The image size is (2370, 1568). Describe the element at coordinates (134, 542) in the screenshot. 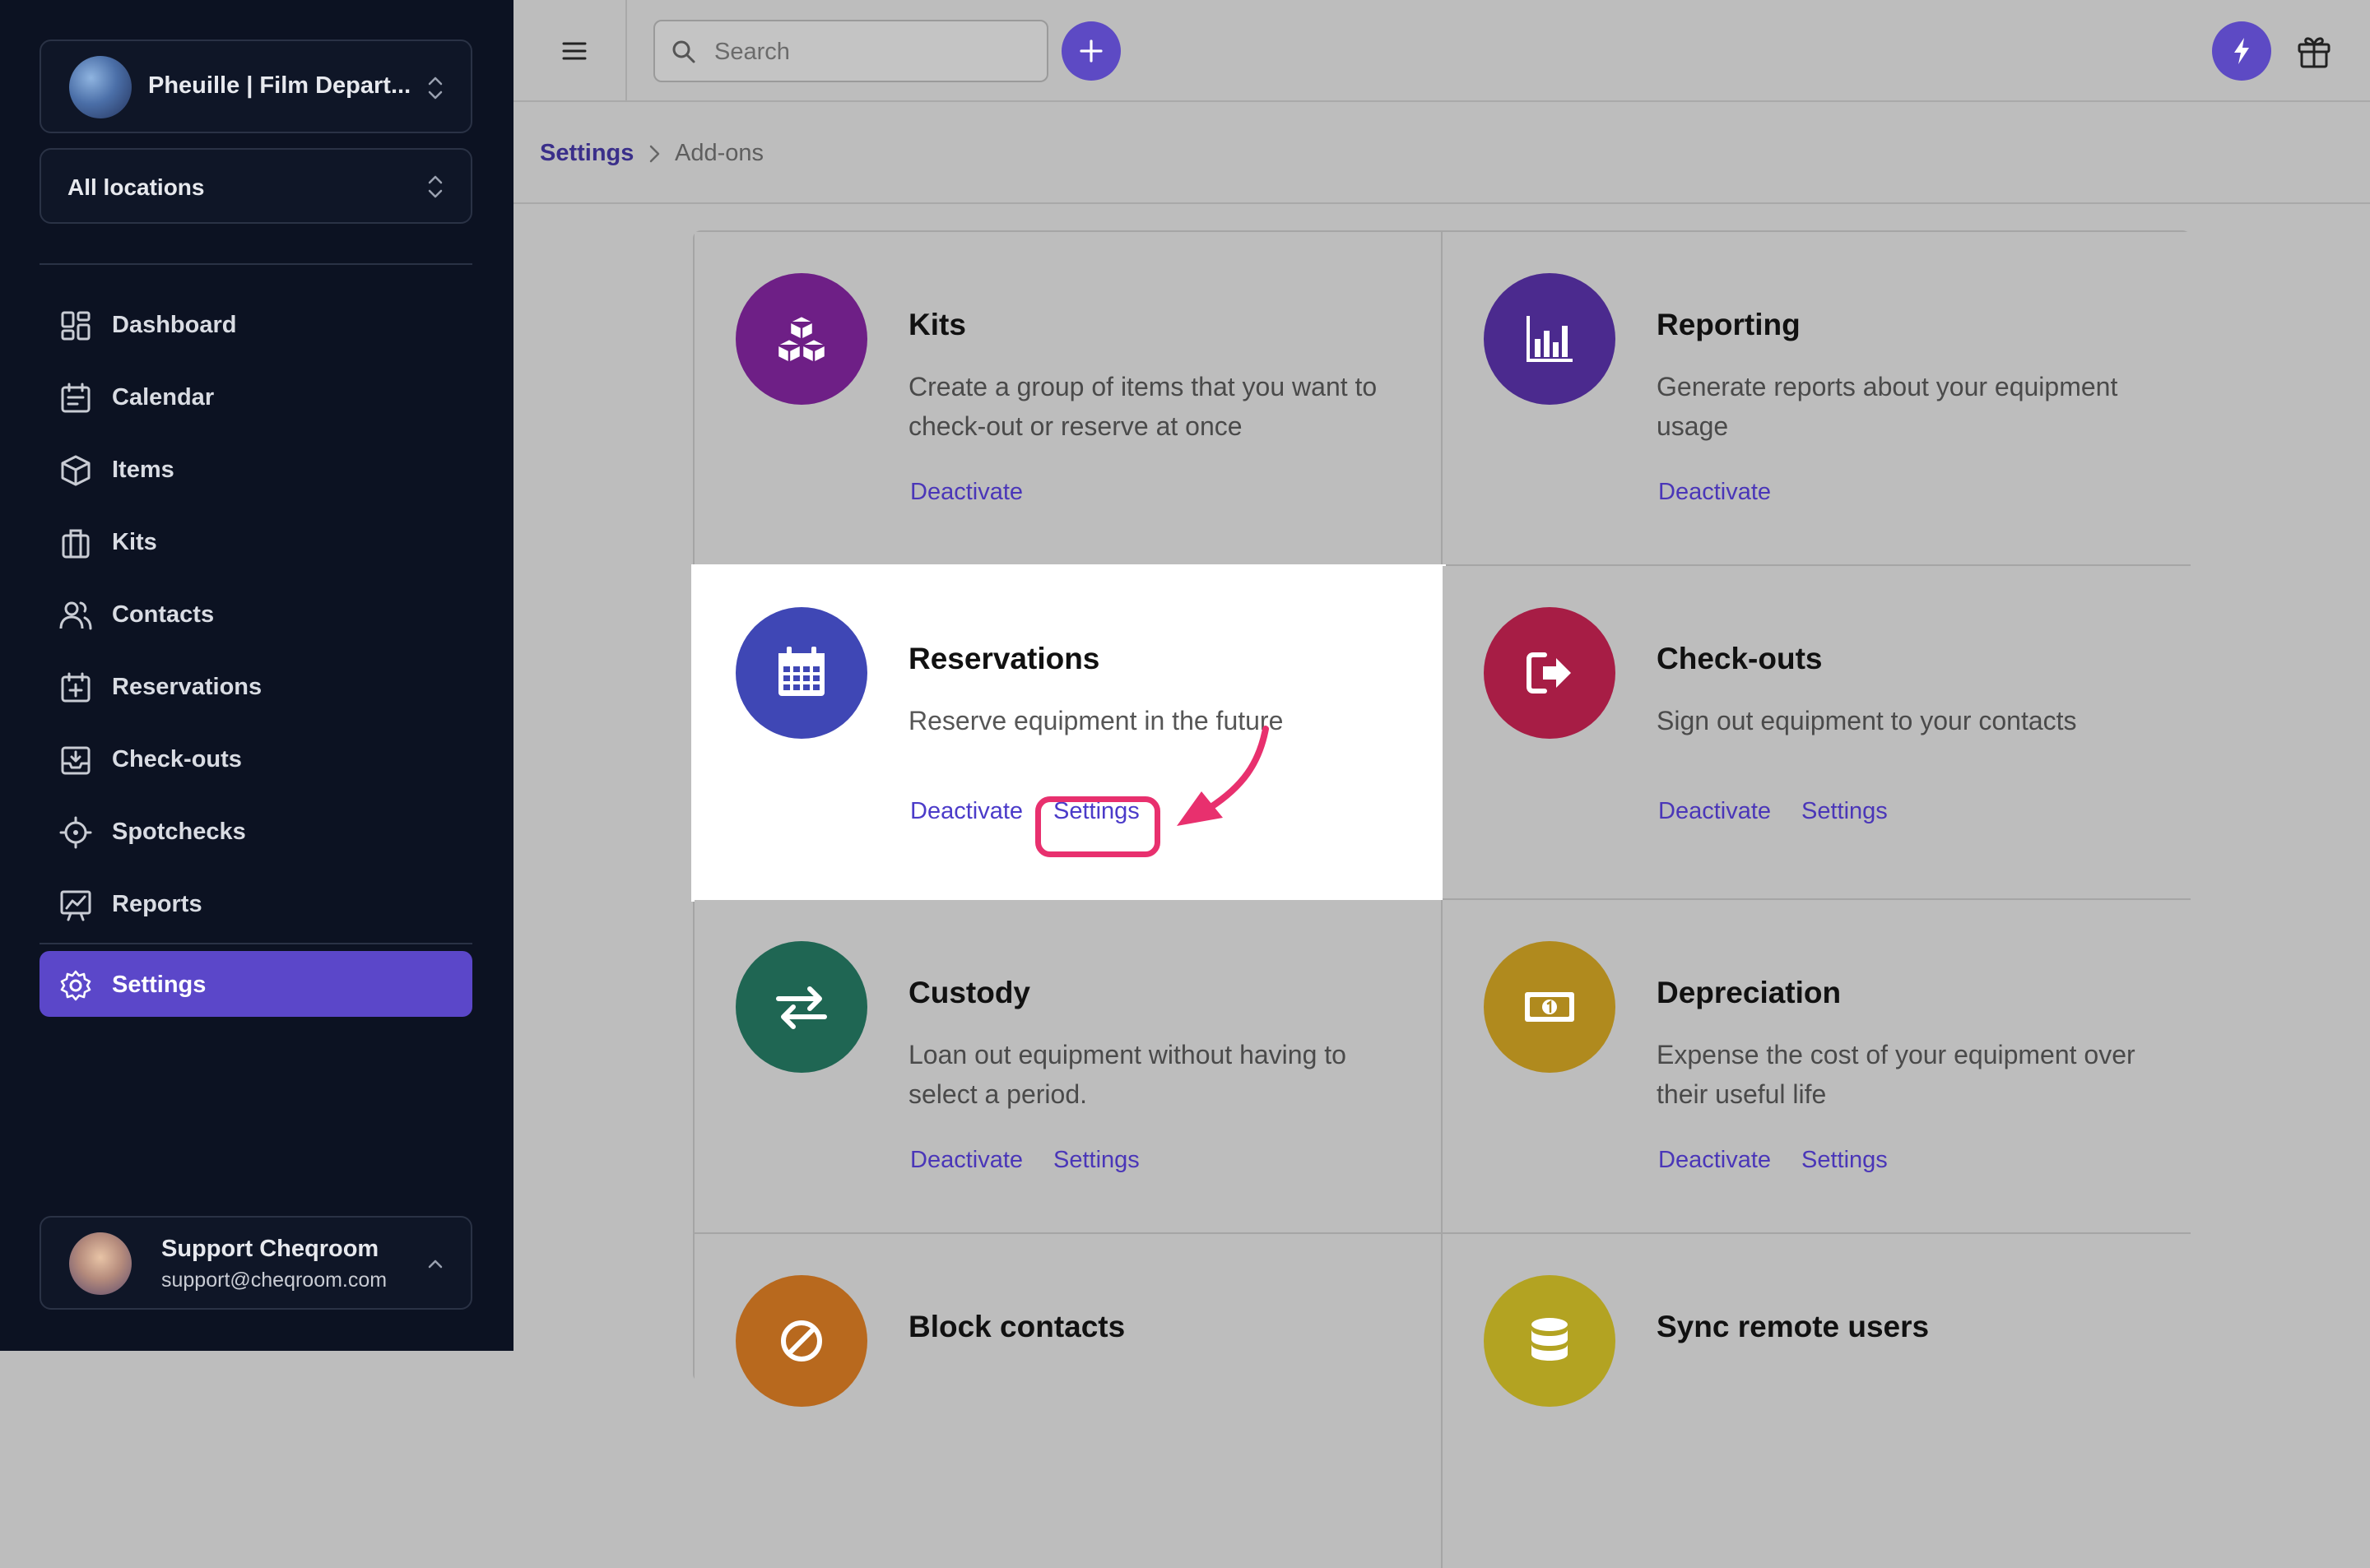

I see `sidebar-item-label: Kits` at that location.